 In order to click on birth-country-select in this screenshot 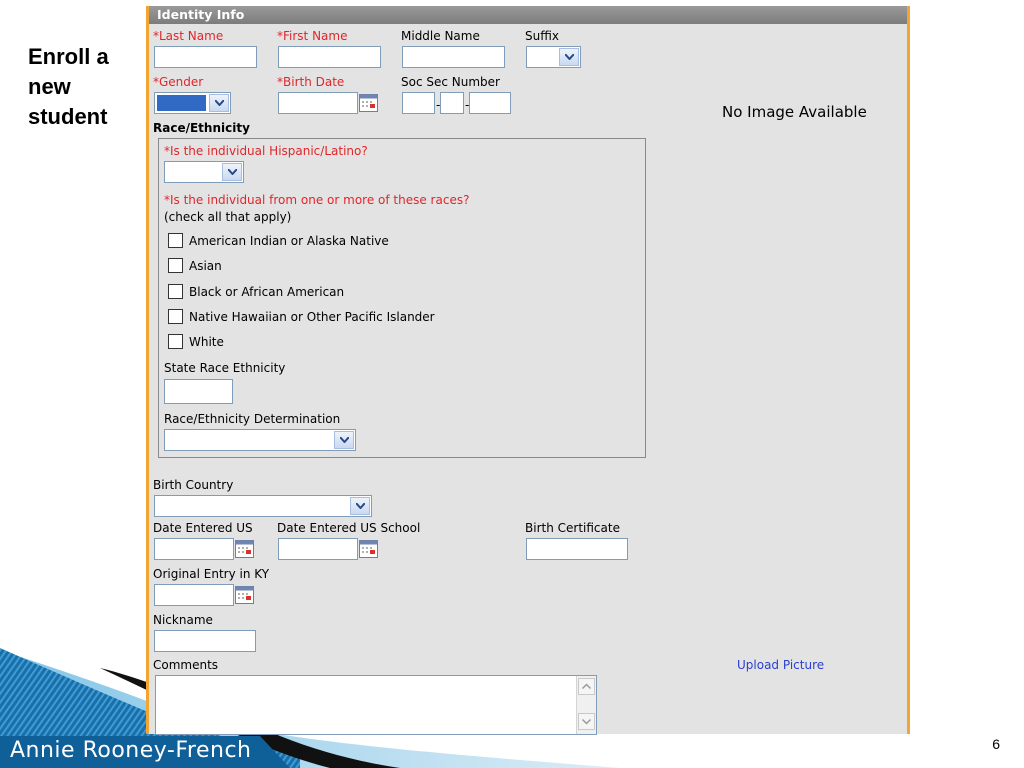, I will do `click(263, 506)`.